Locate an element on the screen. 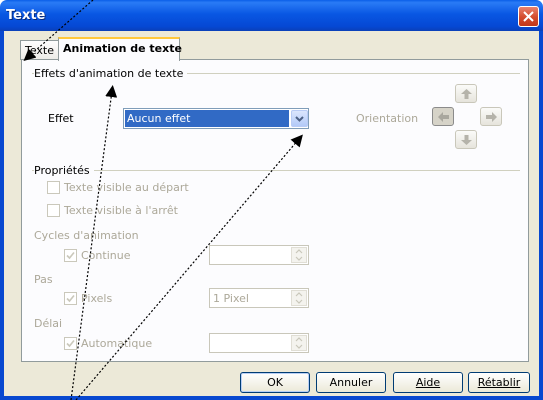 This screenshot has height=400, width=543. delay-auto-label: Automatique is located at coordinates (117, 343).